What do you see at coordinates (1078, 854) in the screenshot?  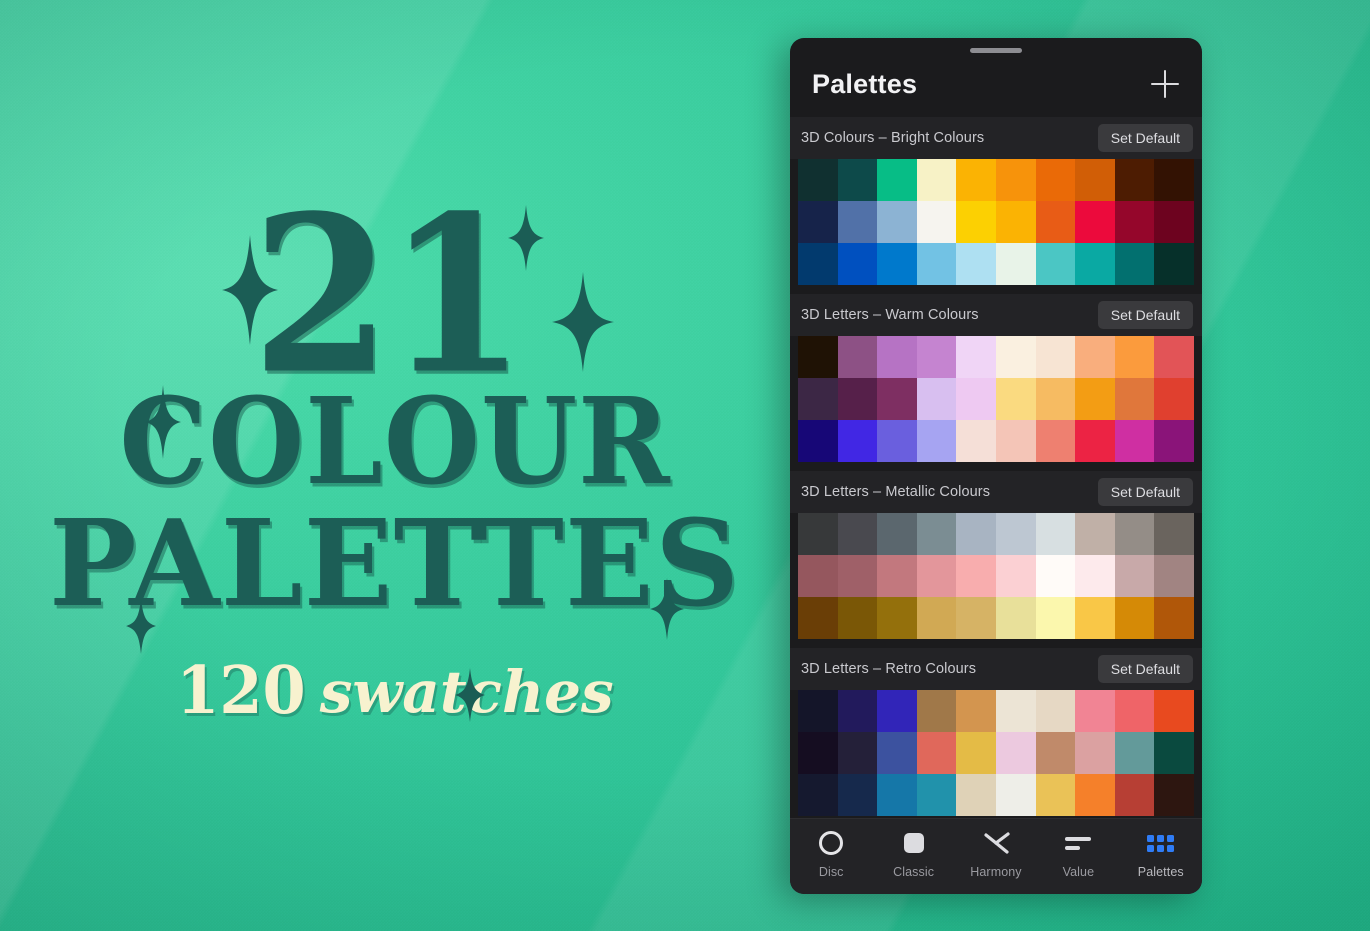 I see `tab-value: Value` at bounding box center [1078, 854].